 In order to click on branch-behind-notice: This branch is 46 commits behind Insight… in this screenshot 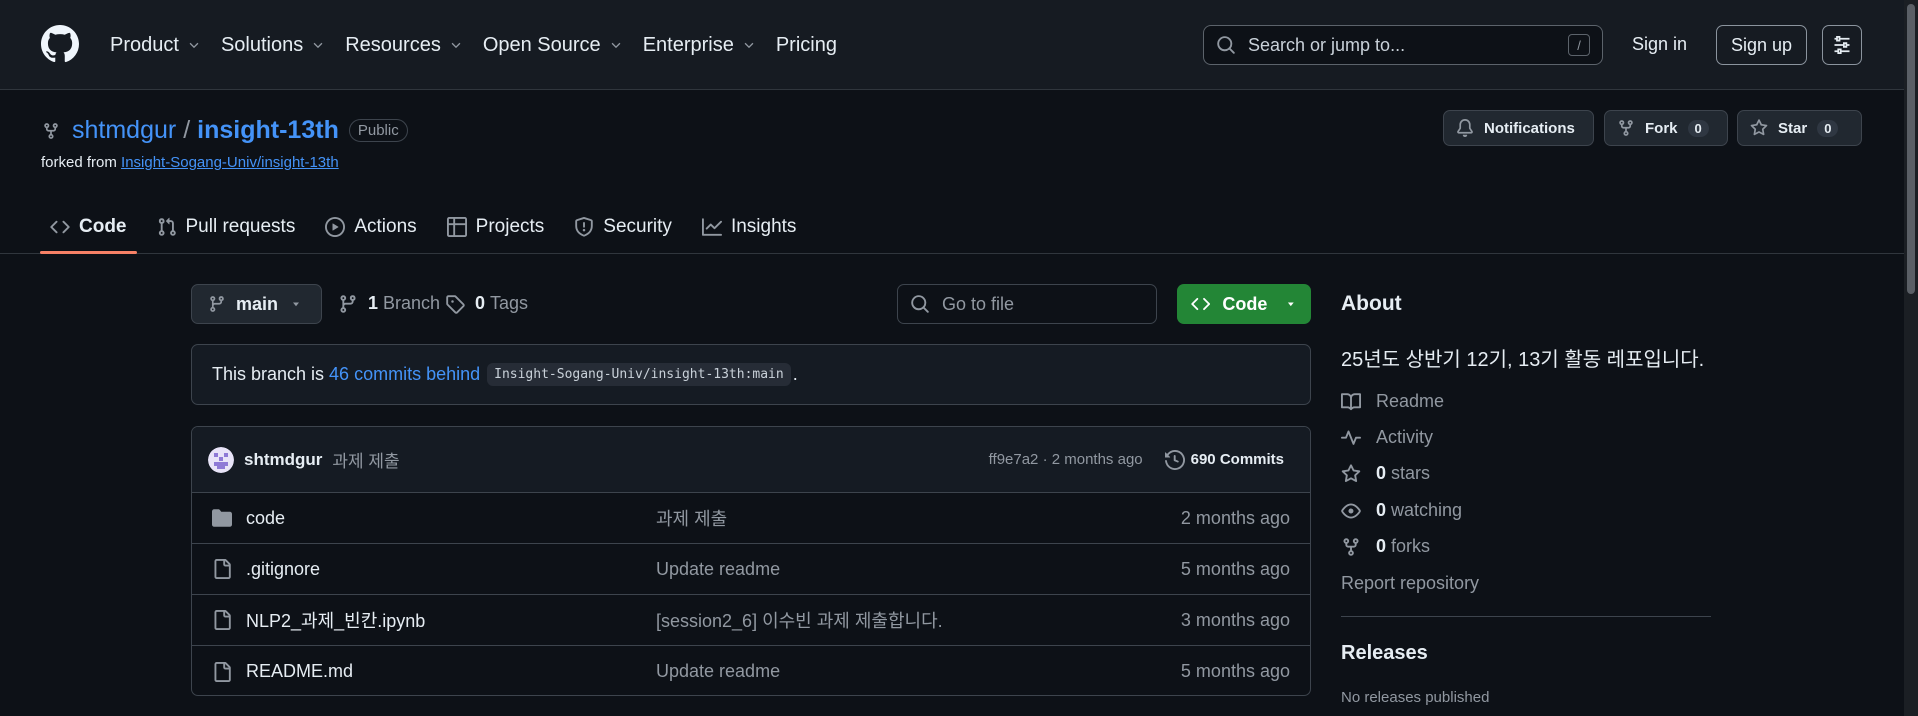, I will do `click(751, 374)`.